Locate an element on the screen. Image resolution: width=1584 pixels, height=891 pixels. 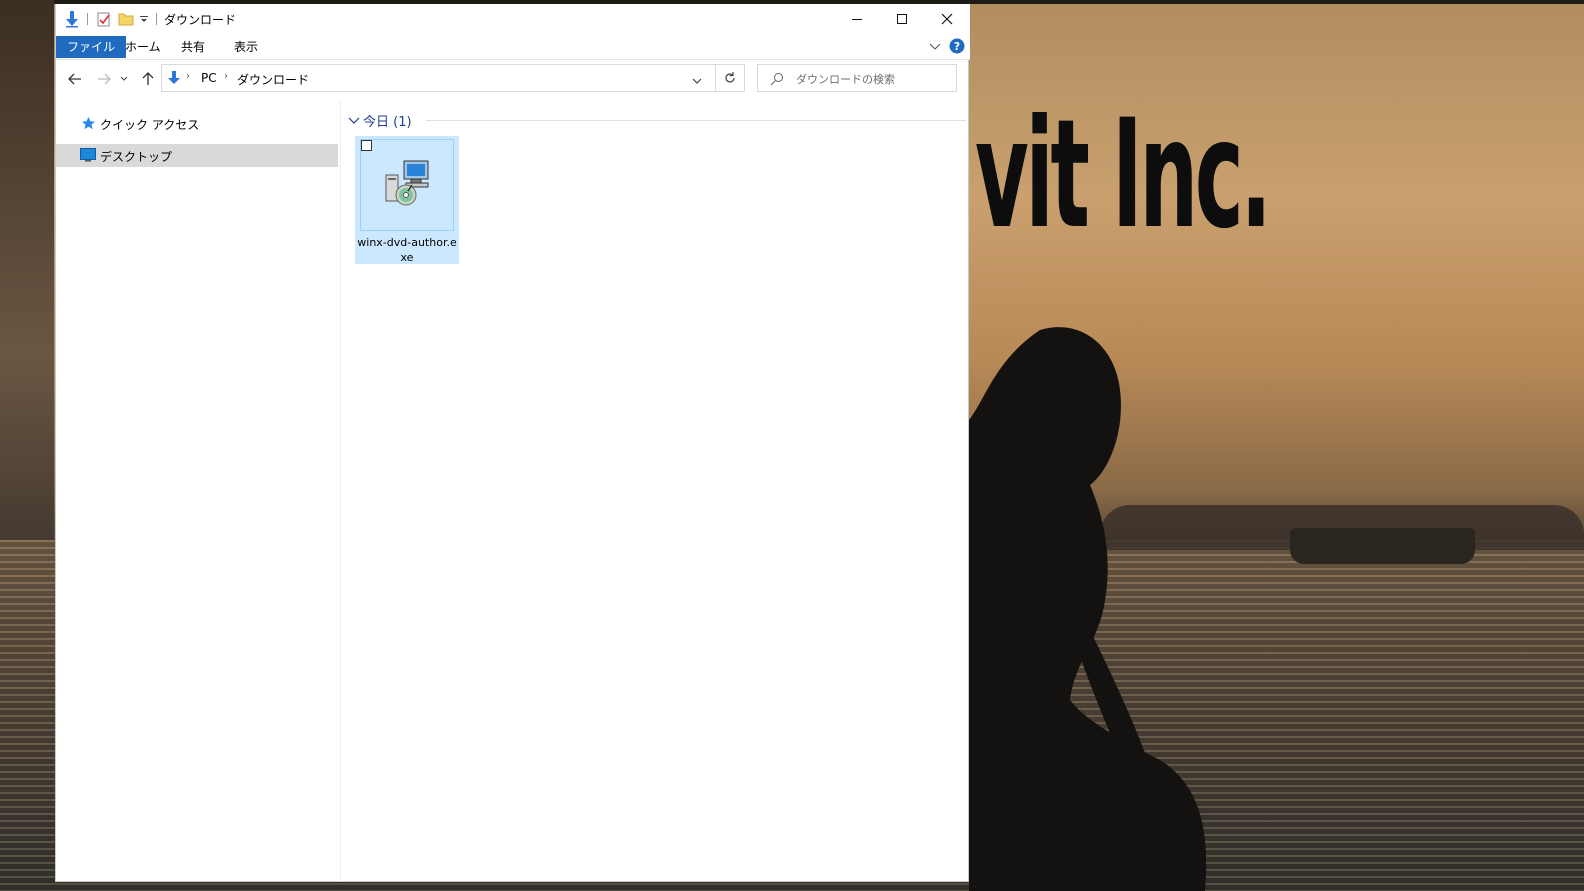
search-input: ダウンロードの検索 is located at coordinates (857, 78).